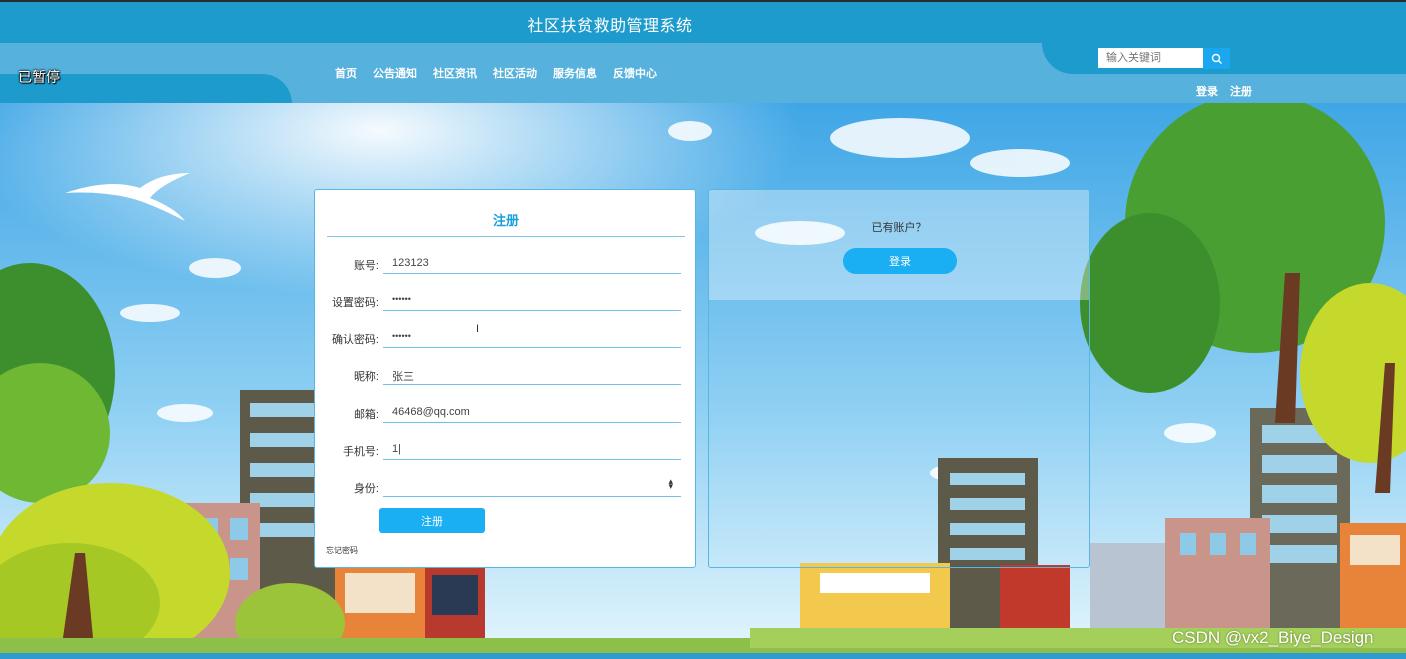 The height and width of the screenshot is (659, 1406). What do you see at coordinates (635, 74) in the screenshot?
I see `nav-feedback: 反馈中心` at bounding box center [635, 74].